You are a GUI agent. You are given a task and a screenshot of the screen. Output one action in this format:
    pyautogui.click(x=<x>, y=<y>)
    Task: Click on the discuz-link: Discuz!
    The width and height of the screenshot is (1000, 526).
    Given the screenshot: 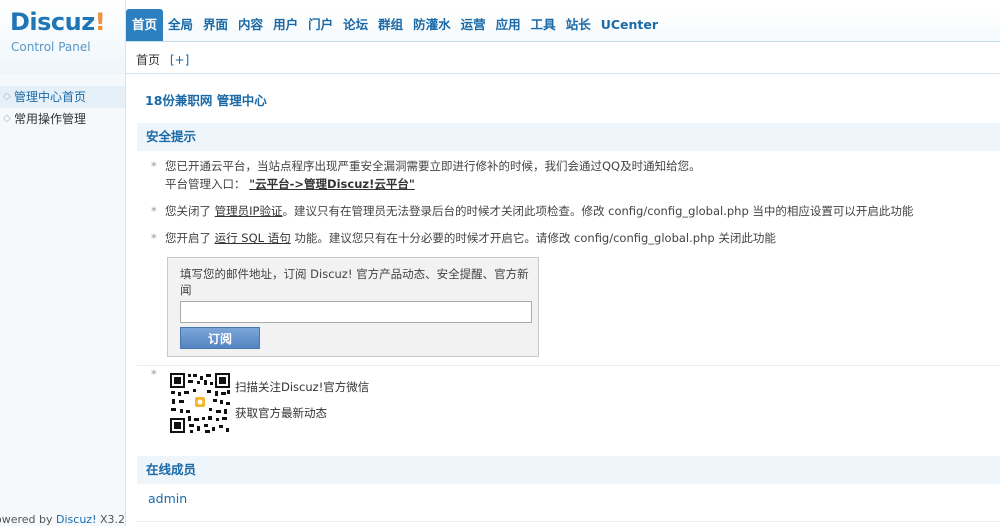 What is the action you would take?
    pyautogui.click(x=76, y=519)
    